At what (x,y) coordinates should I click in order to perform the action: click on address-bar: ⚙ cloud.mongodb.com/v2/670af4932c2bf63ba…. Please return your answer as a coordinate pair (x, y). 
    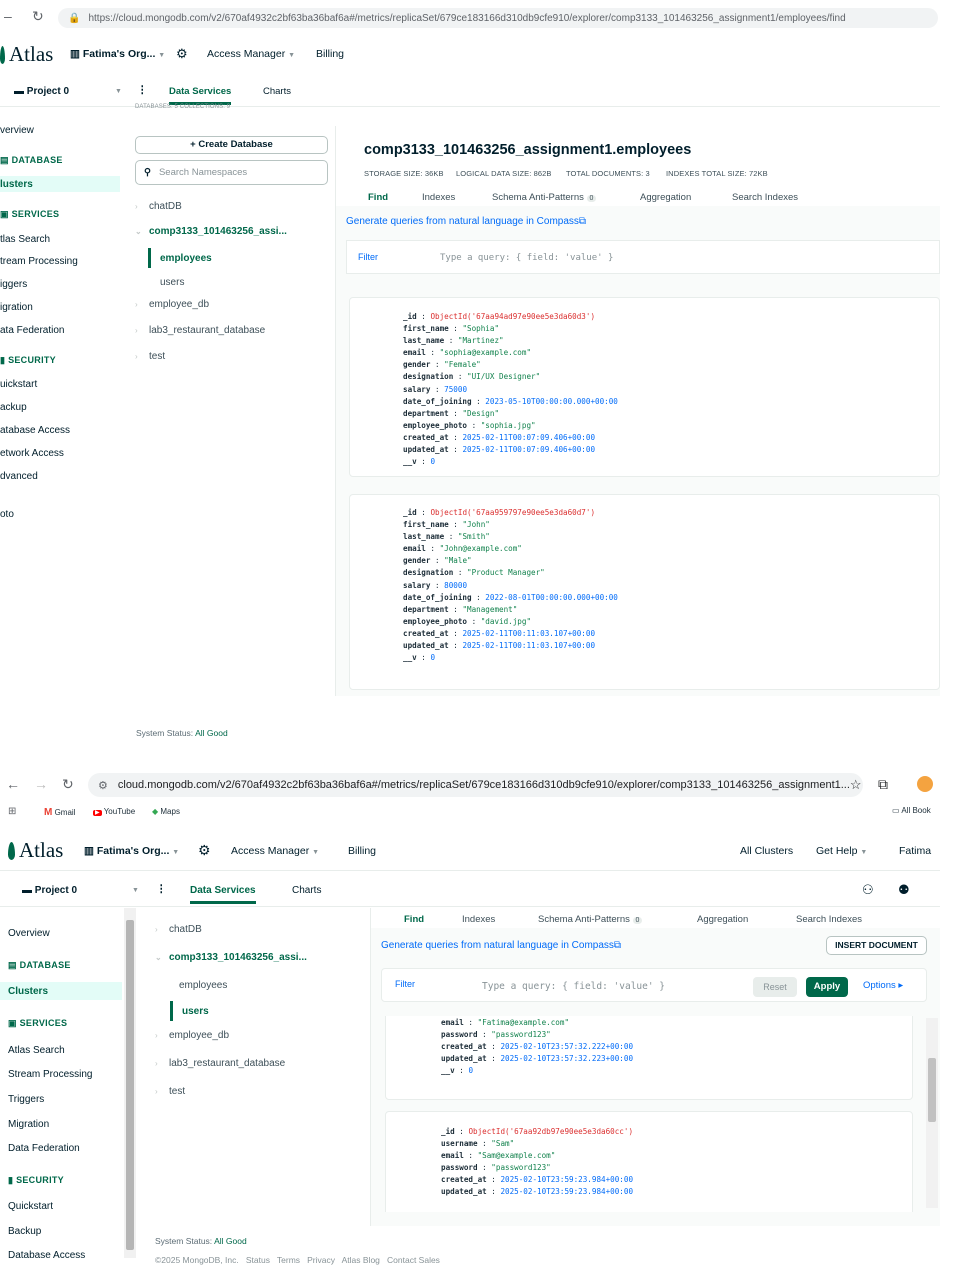
    Looking at the image, I should click on (475, 785).